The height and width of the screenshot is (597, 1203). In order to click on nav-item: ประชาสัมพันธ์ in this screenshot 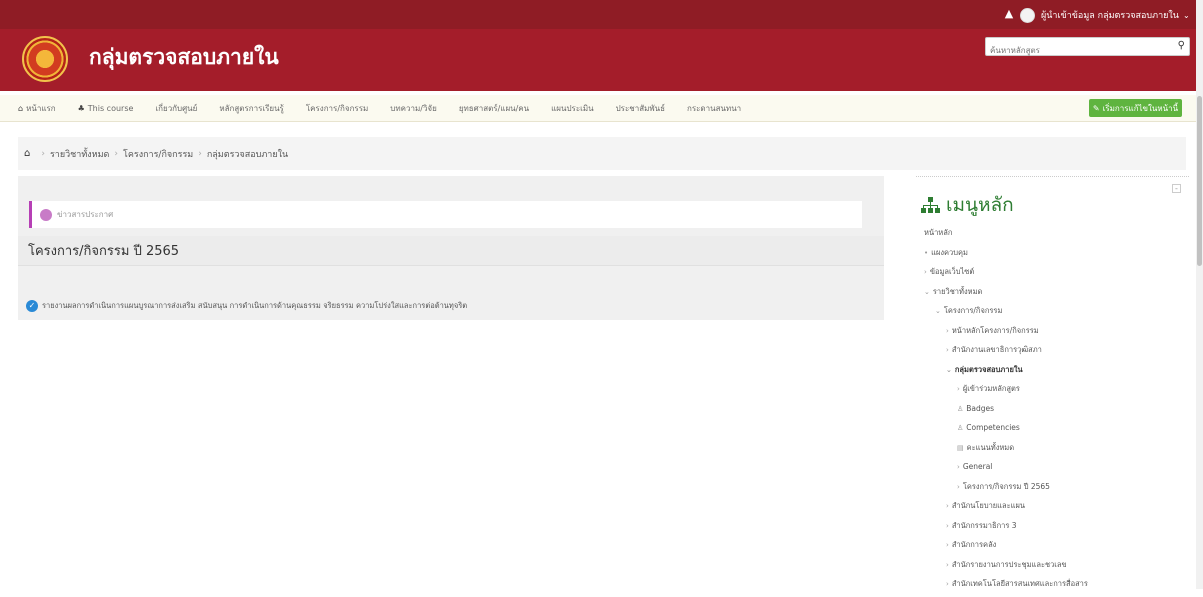, I will do `click(640, 108)`.